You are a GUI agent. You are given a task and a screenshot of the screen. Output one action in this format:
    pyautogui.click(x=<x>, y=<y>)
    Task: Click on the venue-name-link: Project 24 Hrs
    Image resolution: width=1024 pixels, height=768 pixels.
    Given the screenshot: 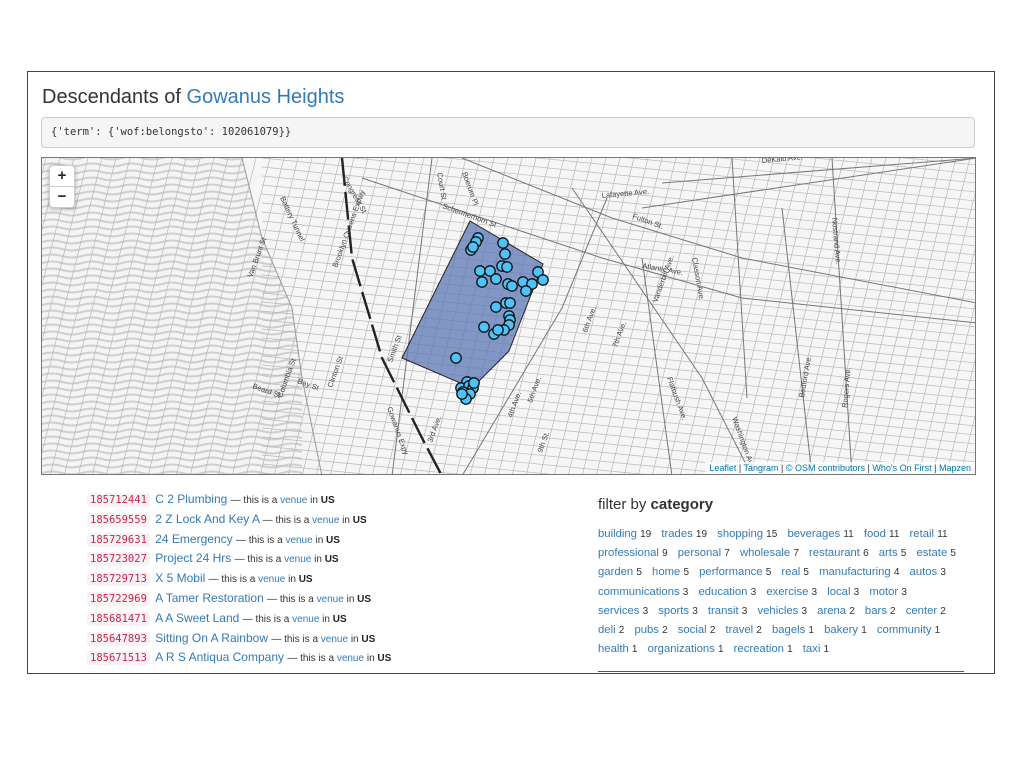 What is the action you would take?
    pyautogui.click(x=193, y=558)
    